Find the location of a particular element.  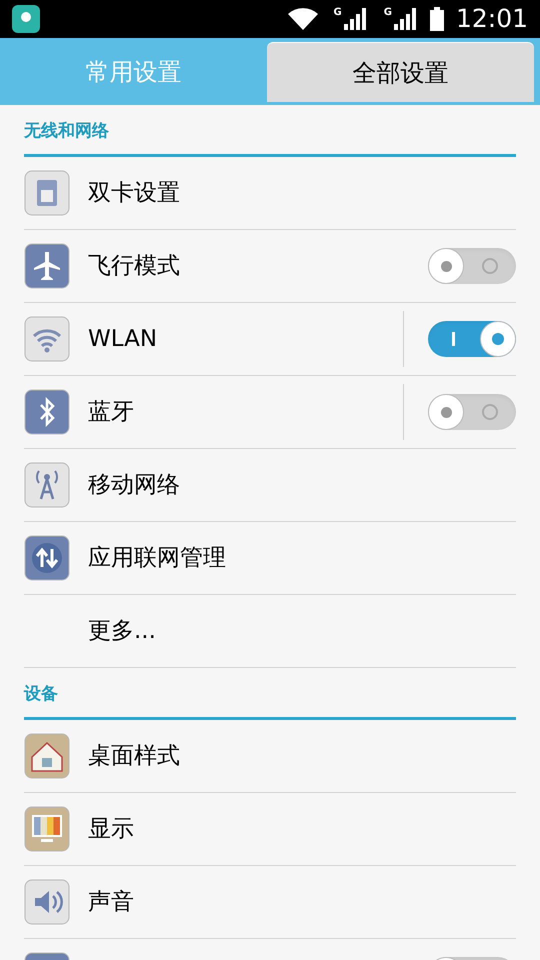

setting-label: 双卡设置 is located at coordinates (134, 193).